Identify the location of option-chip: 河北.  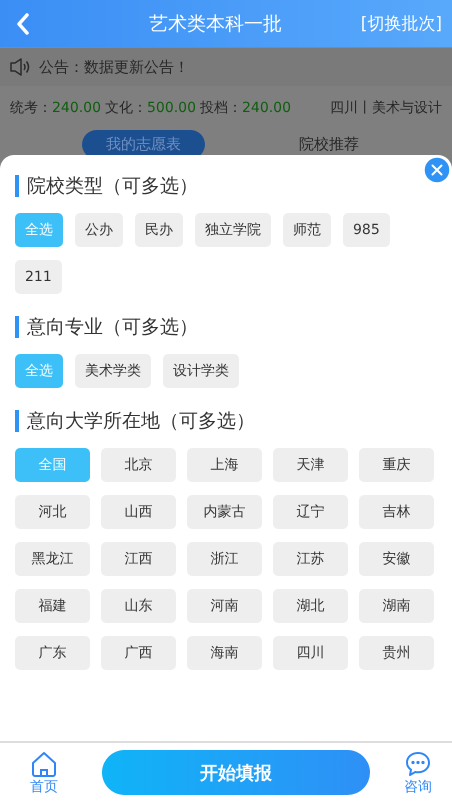
(52, 512).